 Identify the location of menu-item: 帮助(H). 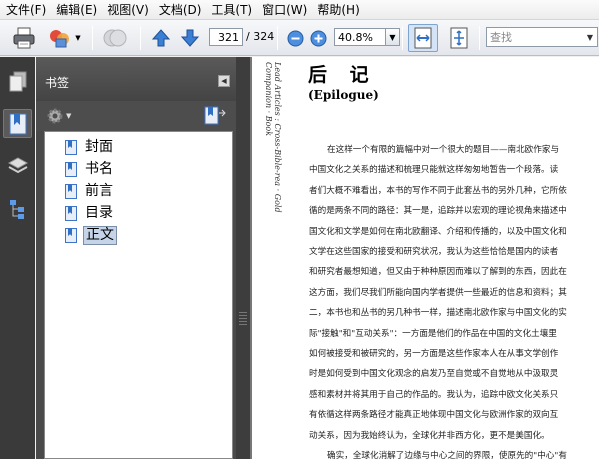
(339, 10).